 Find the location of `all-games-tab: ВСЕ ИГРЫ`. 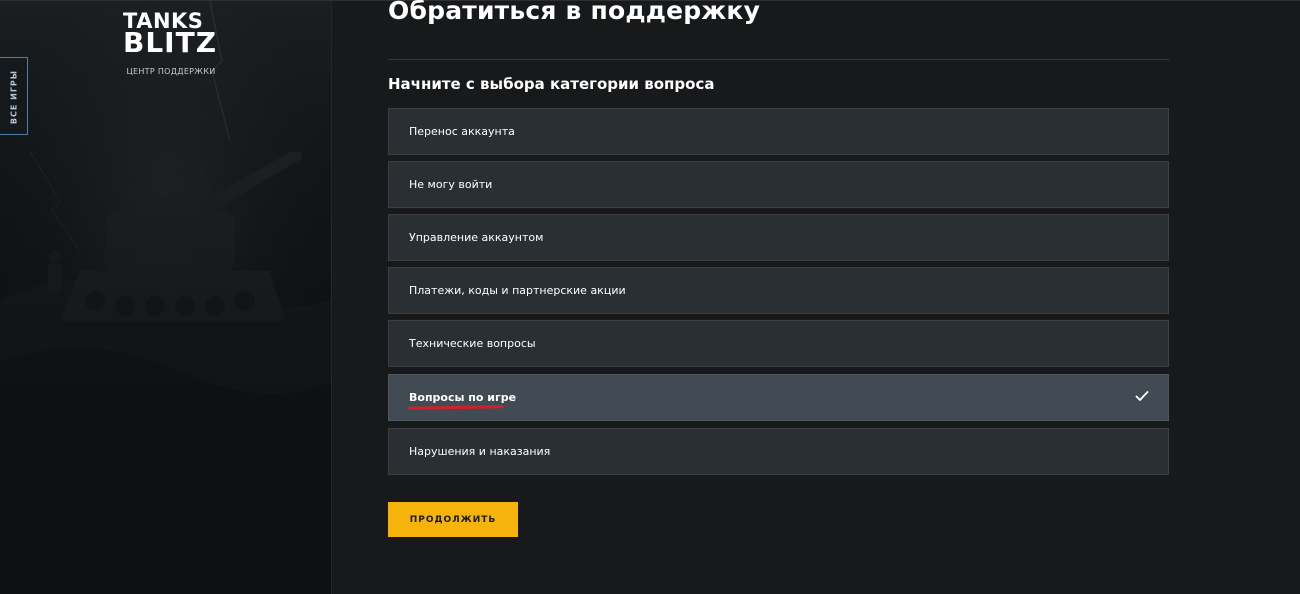

all-games-tab: ВСЕ ИГРЫ is located at coordinates (14, 96).